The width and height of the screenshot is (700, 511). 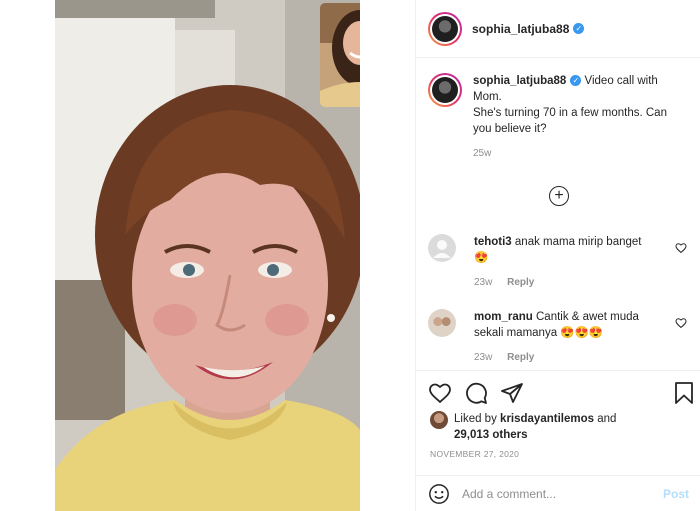 What do you see at coordinates (684, 393) in the screenshot?
I see `save-bookmark-icon` at bounding box center [684, 393].